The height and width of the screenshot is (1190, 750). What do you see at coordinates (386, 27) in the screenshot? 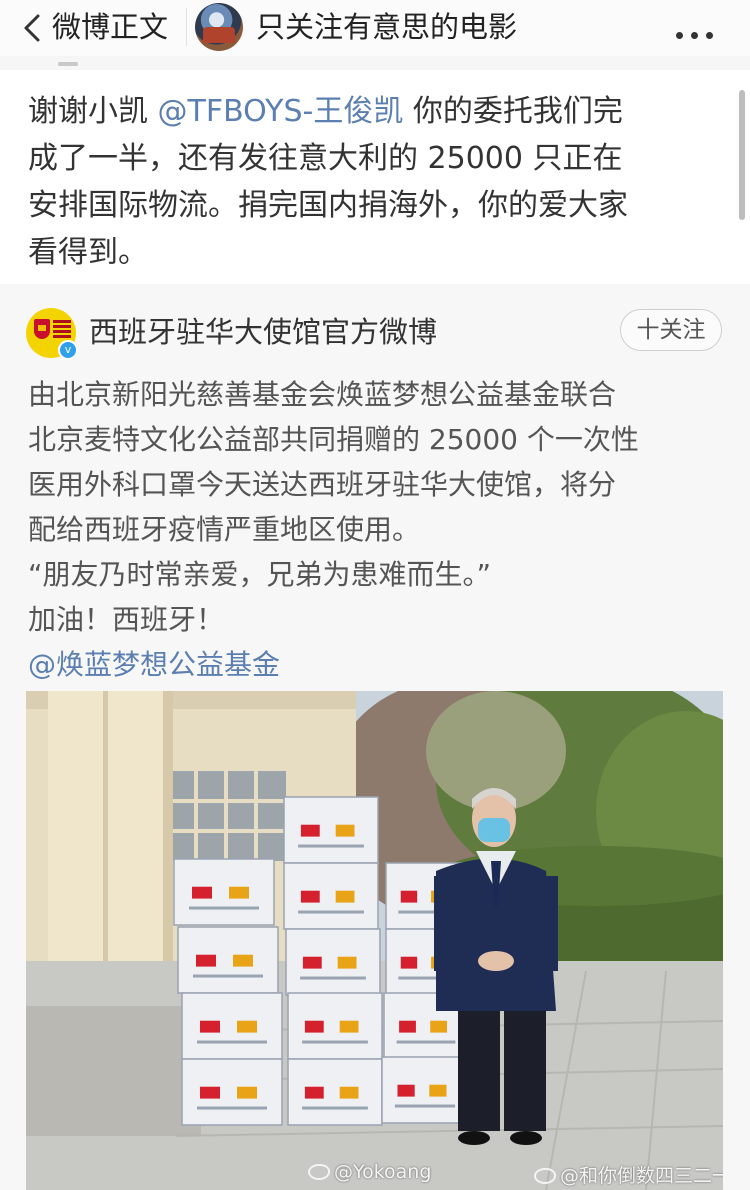
I see `author-name: 只关注有意思的电影` at bounding box center [386, 27].